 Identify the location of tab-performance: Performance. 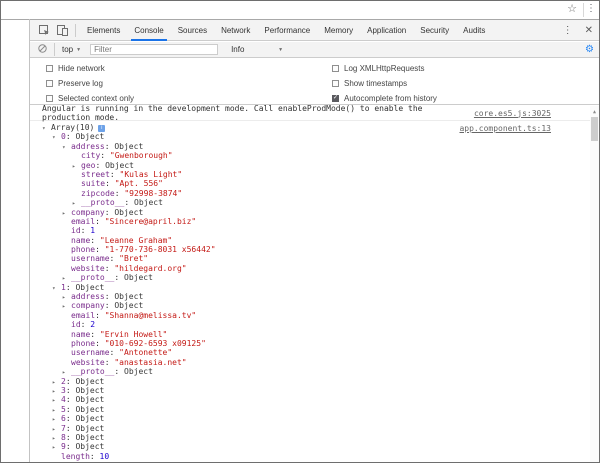
(287, 30).